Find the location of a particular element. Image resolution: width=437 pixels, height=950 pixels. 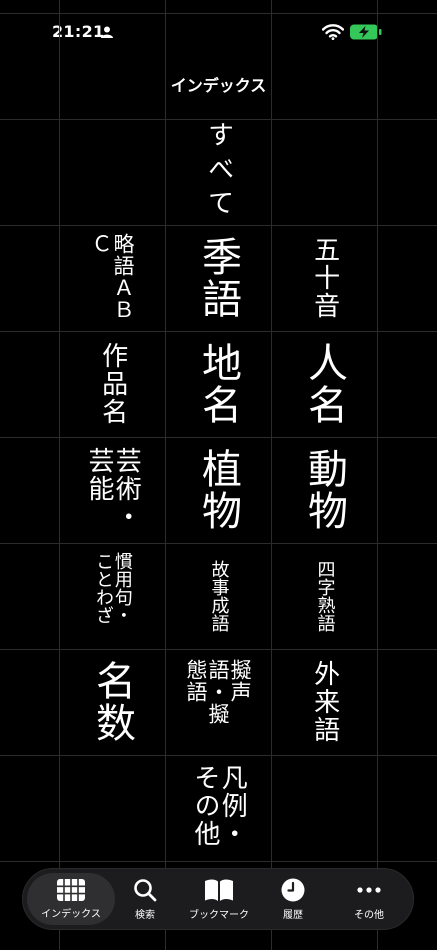

tab-bar: インデックス 検索 ブックマーク 履歴 その他 is located at coordinates (218, 899).